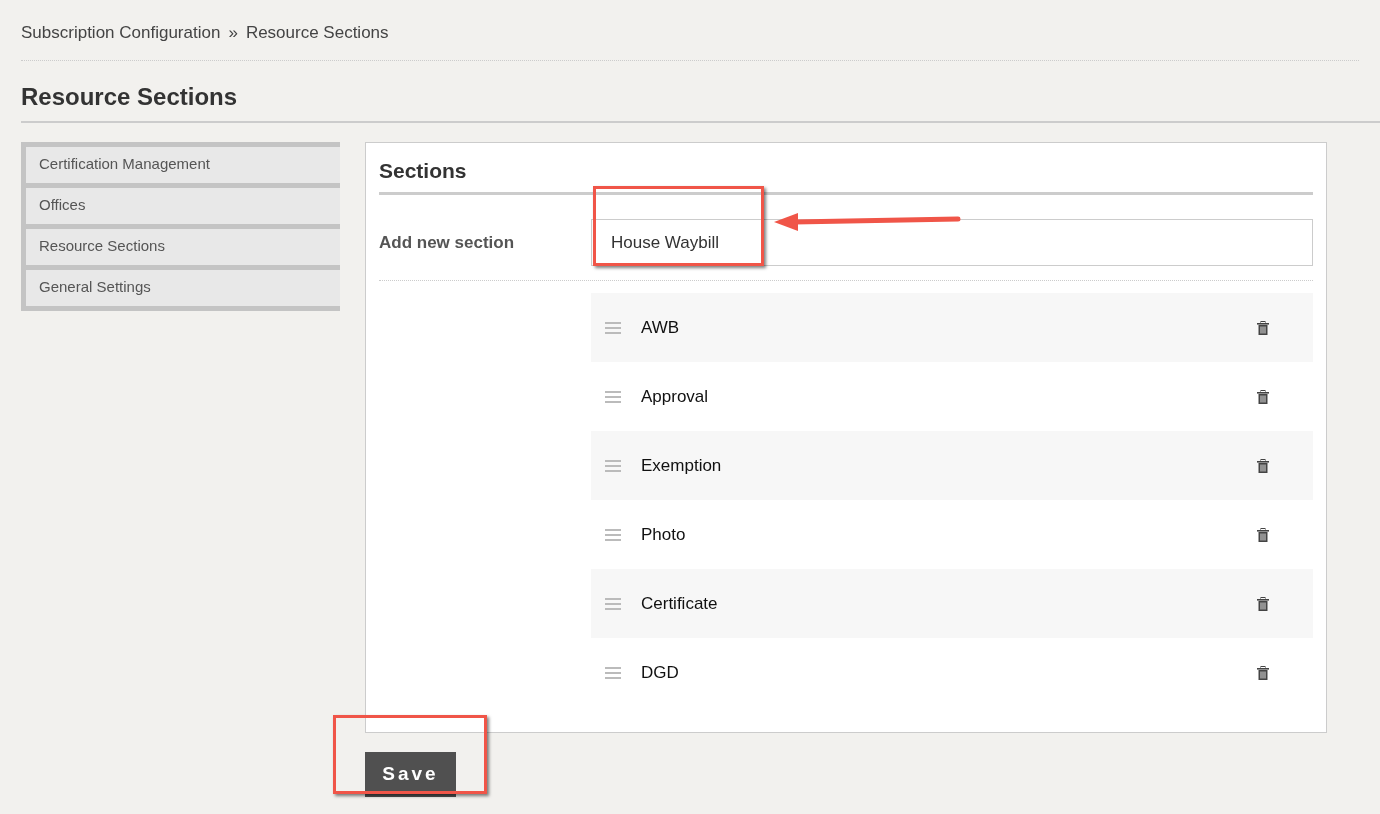  Describe the element at coordinates (664, 534) in the screenshot. I see `section-name: Photo` at that location.